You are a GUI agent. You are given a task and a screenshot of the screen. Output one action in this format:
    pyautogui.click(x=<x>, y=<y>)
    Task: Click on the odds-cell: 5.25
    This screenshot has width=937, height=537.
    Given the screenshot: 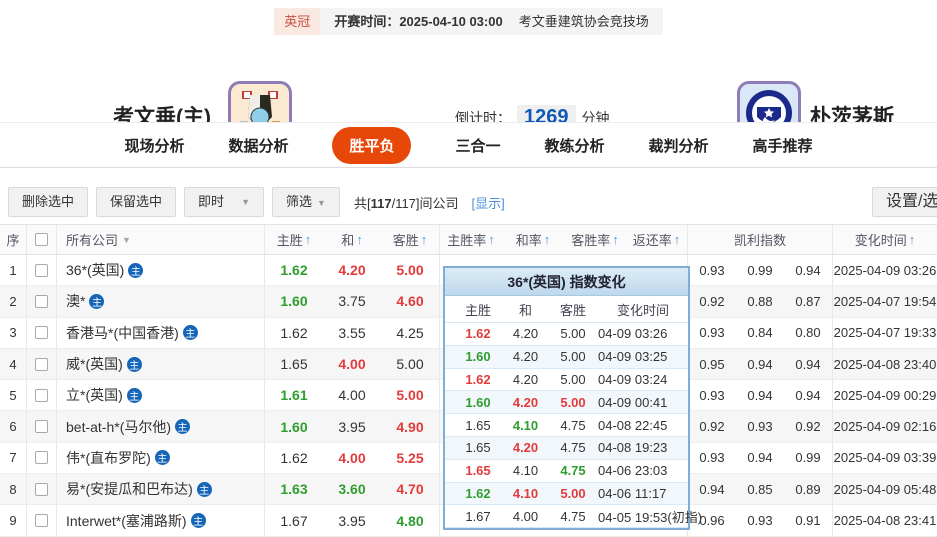 What is the action you would take?
    pyautogui.click(x=410, y=458)
    